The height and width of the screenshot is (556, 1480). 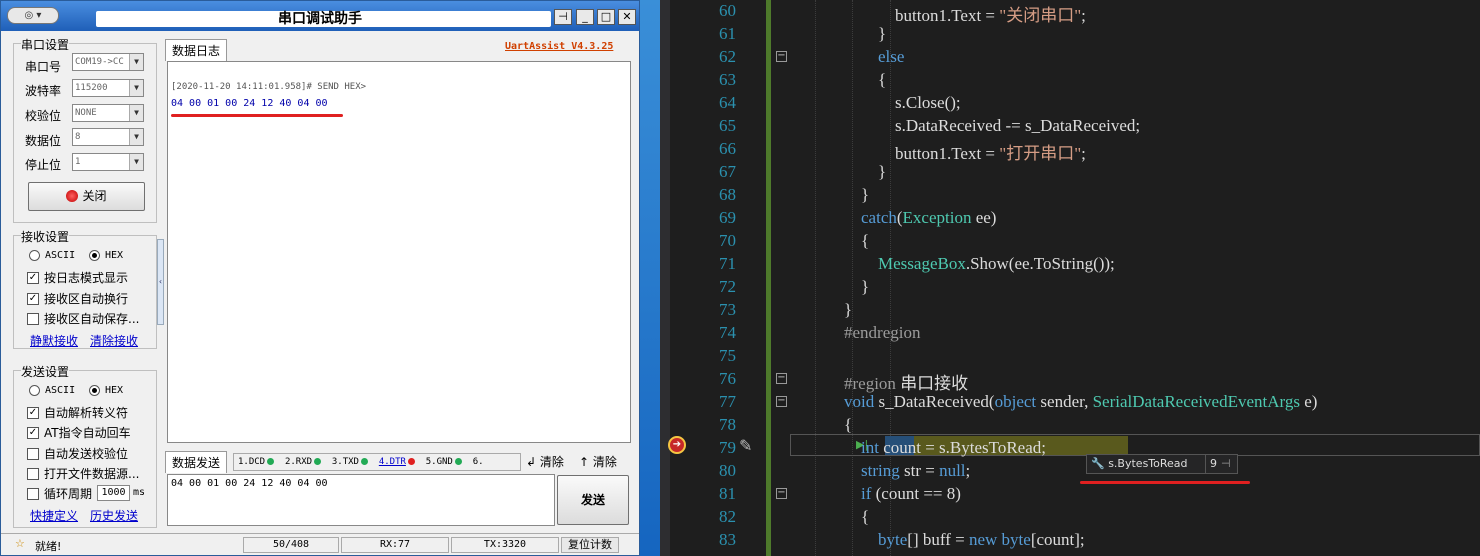 I want to click on clear-history-button: ↑ 清除, so click(x=598, y=461).